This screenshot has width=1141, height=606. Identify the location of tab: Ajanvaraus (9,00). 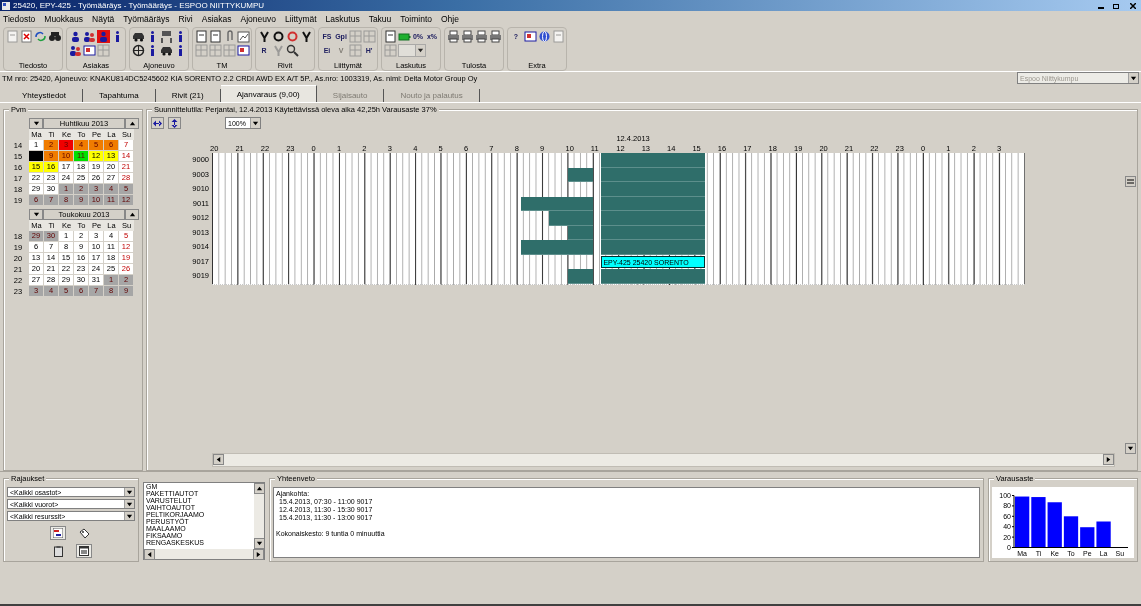
(268, 93).